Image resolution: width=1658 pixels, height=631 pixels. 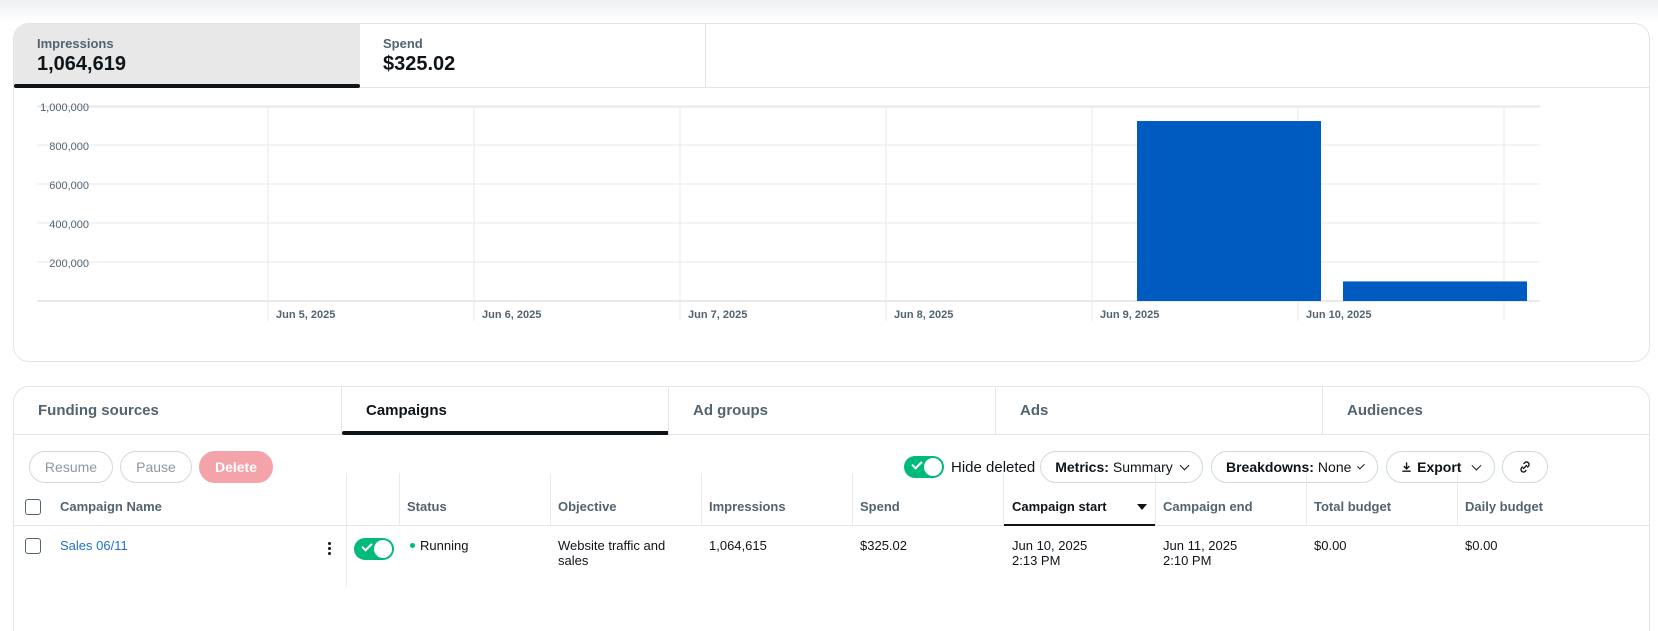 What do you see at coordinates (717, 315) in the screenshot?
I see `x-tick-label: Jun 7, 2025` at bounding box center [717, 315].